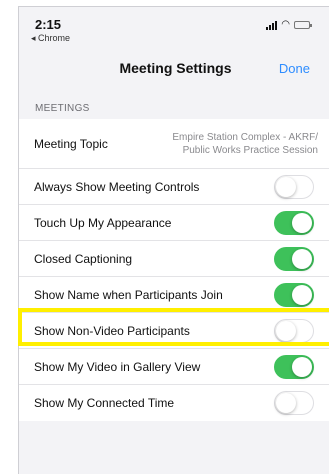  I want to click on row-label: Closed Captioning, so click(83, 258).